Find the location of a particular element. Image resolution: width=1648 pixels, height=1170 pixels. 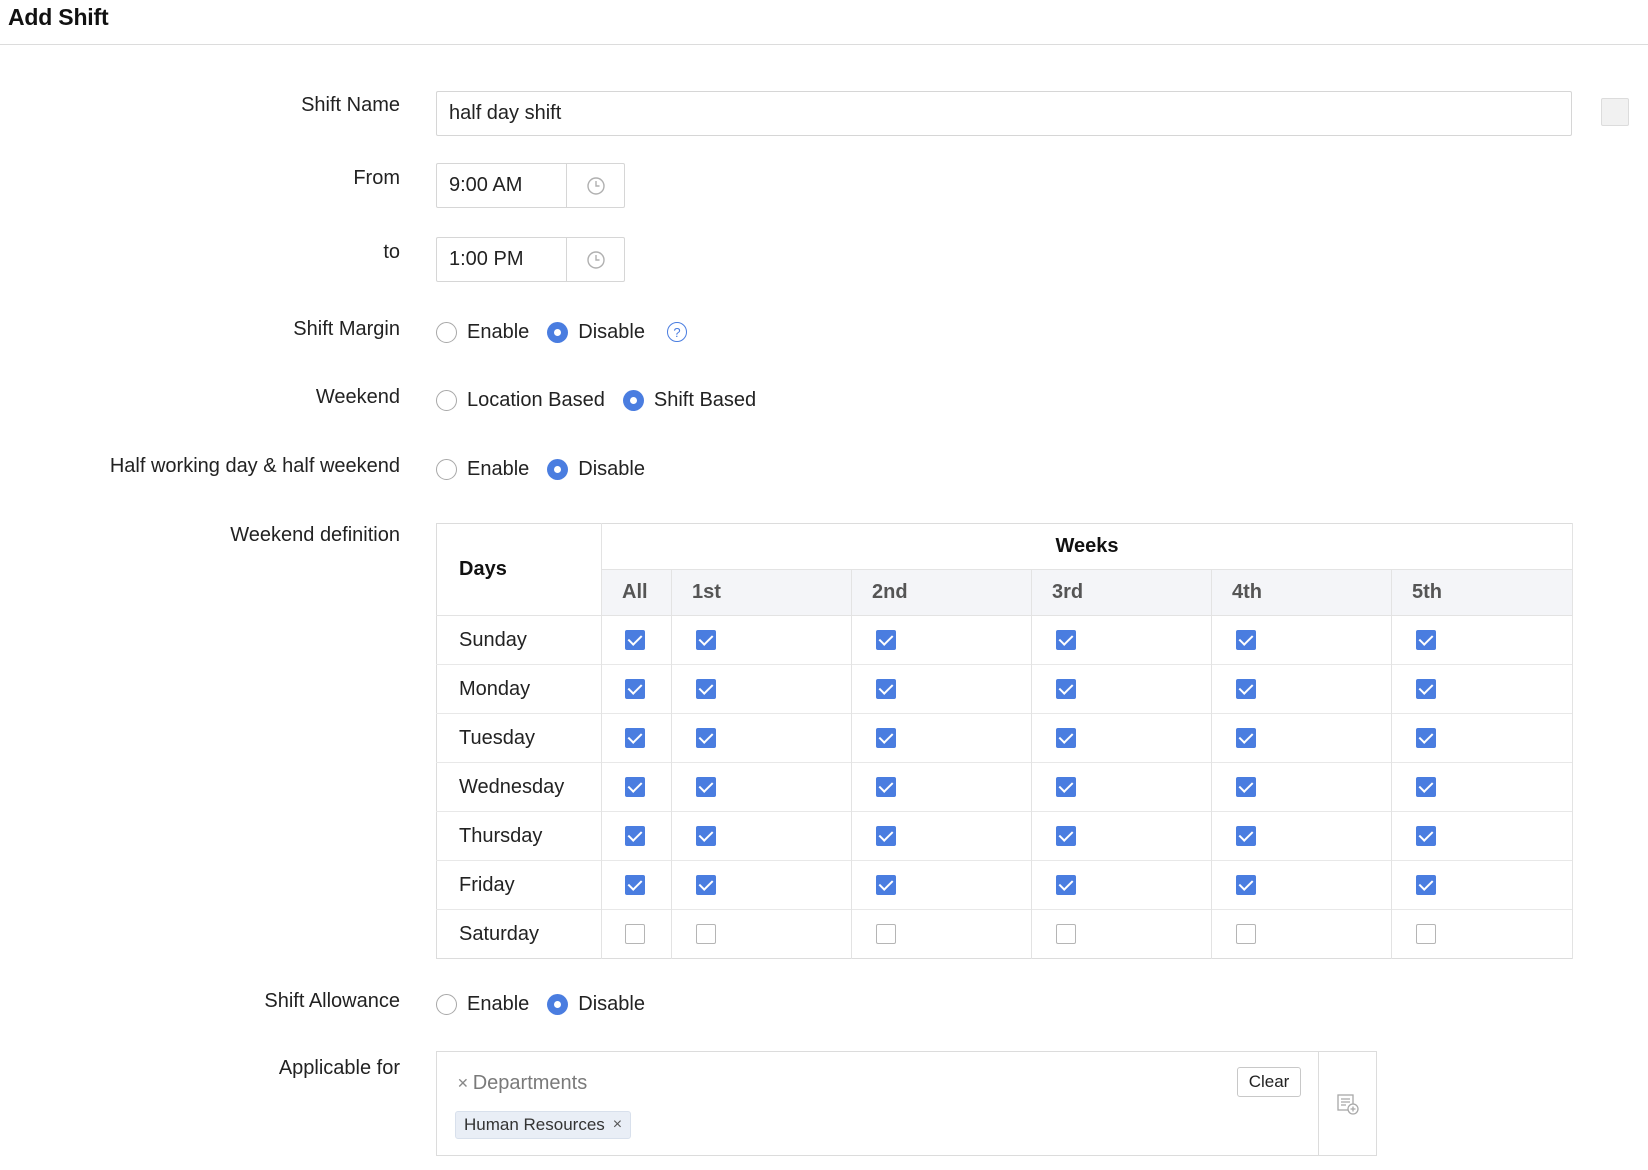

table-row: Saturday is located at coordinates (1005, 934).